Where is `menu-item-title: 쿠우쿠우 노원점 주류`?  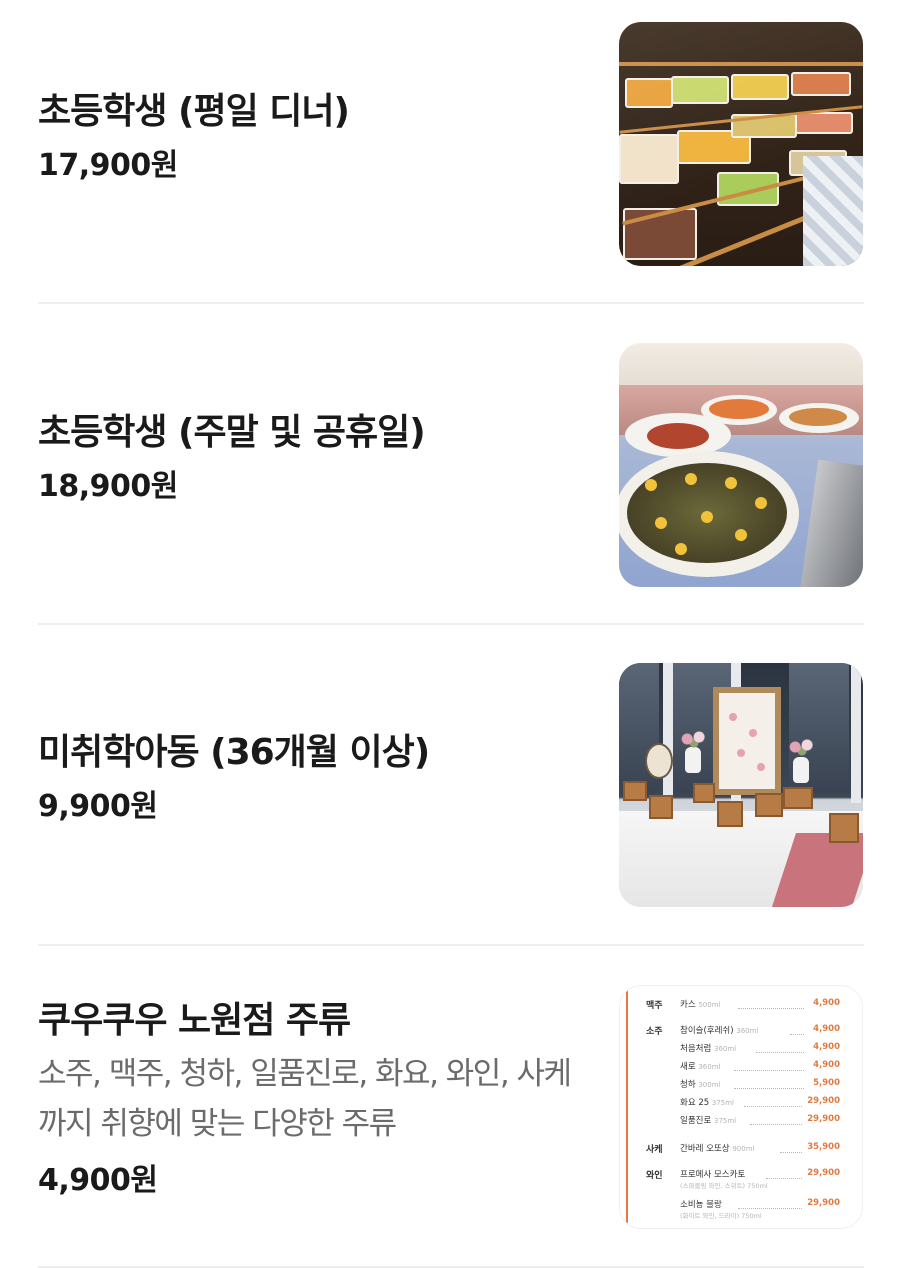
menu-item-title: 쿠우쿠우 노원점 주류 is located at coordinates (194, 1020).